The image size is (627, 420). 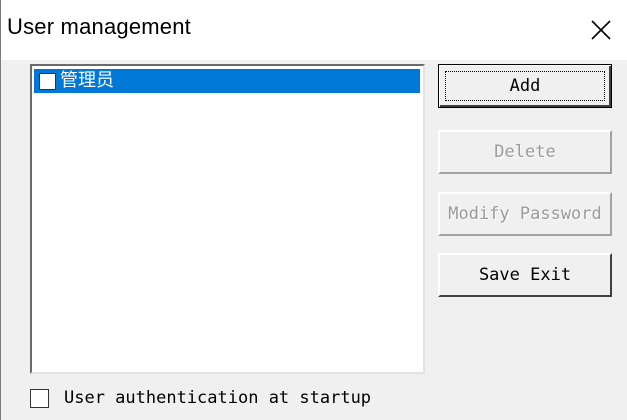 I want to click on close-button, so click(x=601, y=30).